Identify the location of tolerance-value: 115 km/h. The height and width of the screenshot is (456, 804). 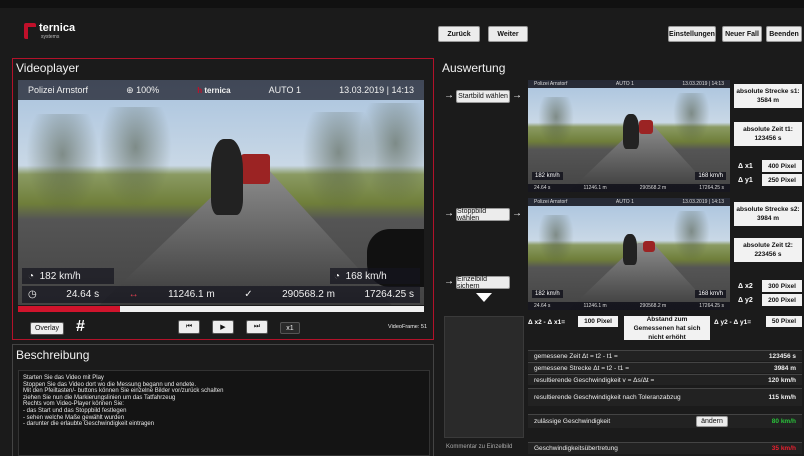
(782, 397).